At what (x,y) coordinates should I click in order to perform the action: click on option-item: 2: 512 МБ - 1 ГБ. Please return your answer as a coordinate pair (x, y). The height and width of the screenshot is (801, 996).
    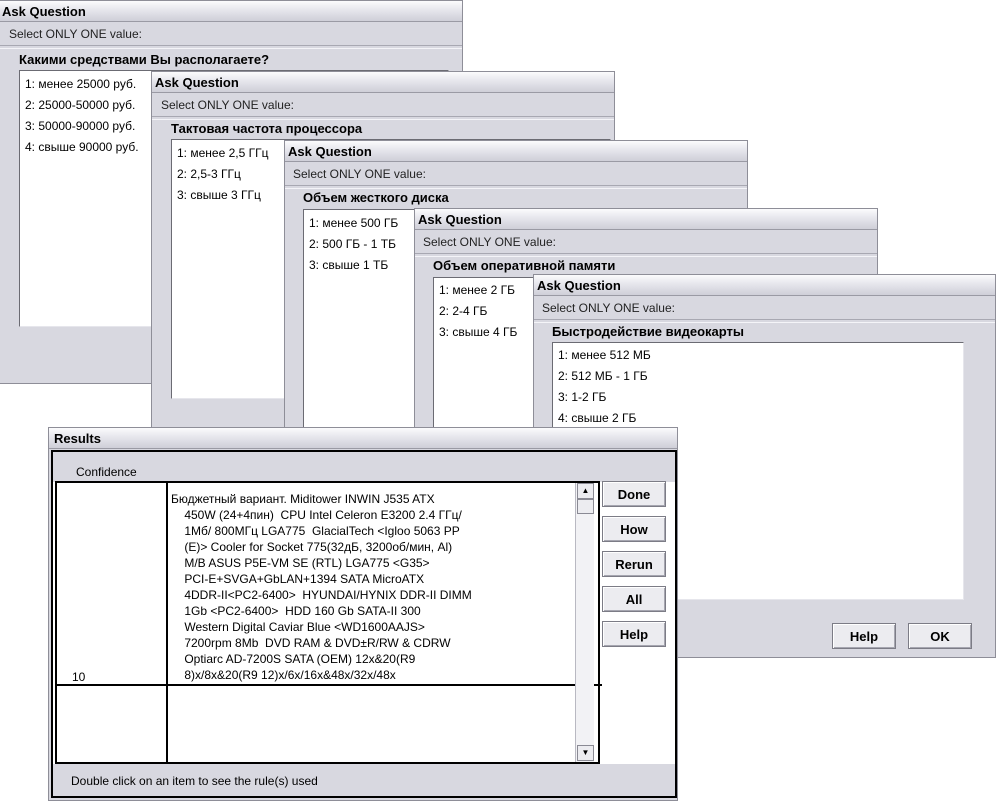
    Looking at the image, I should click on (603, 376).